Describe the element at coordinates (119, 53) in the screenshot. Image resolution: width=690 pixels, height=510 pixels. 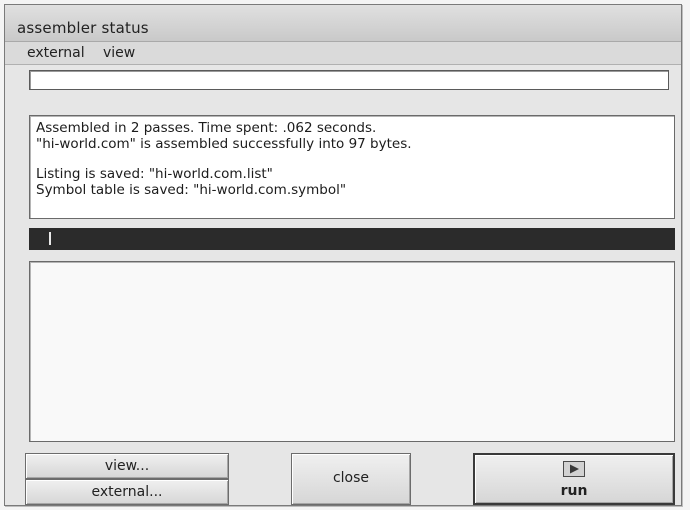
I see `menu-view: view` at that location.